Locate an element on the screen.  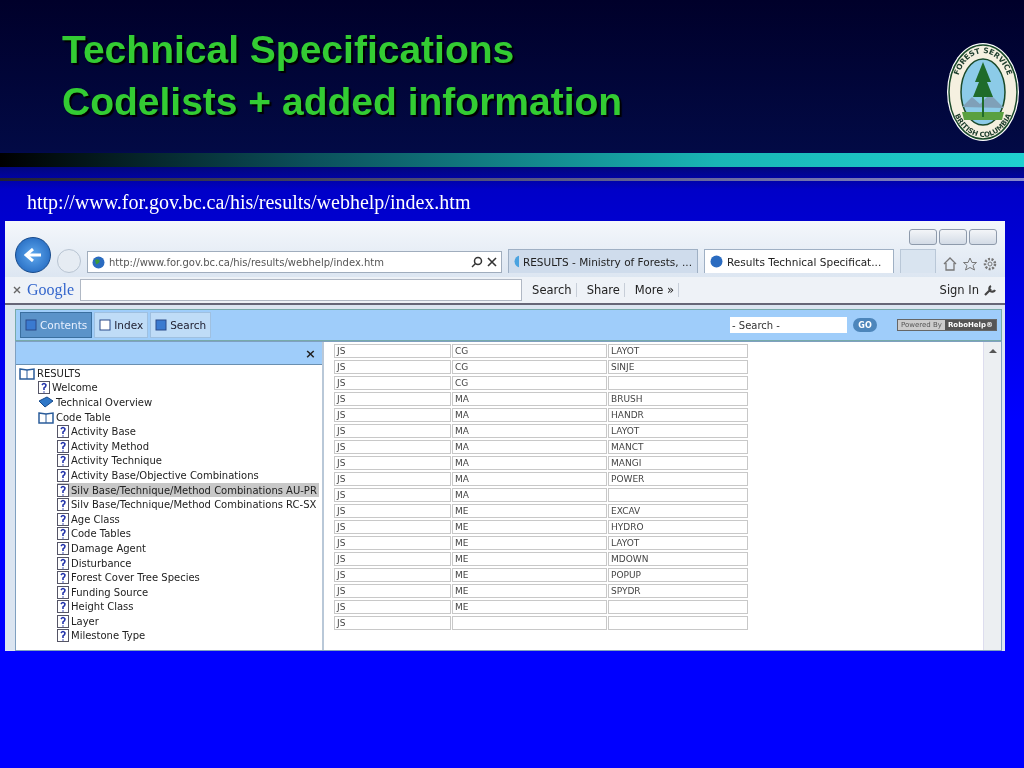
nav-tab: Search is located at coordinates (181, 325).